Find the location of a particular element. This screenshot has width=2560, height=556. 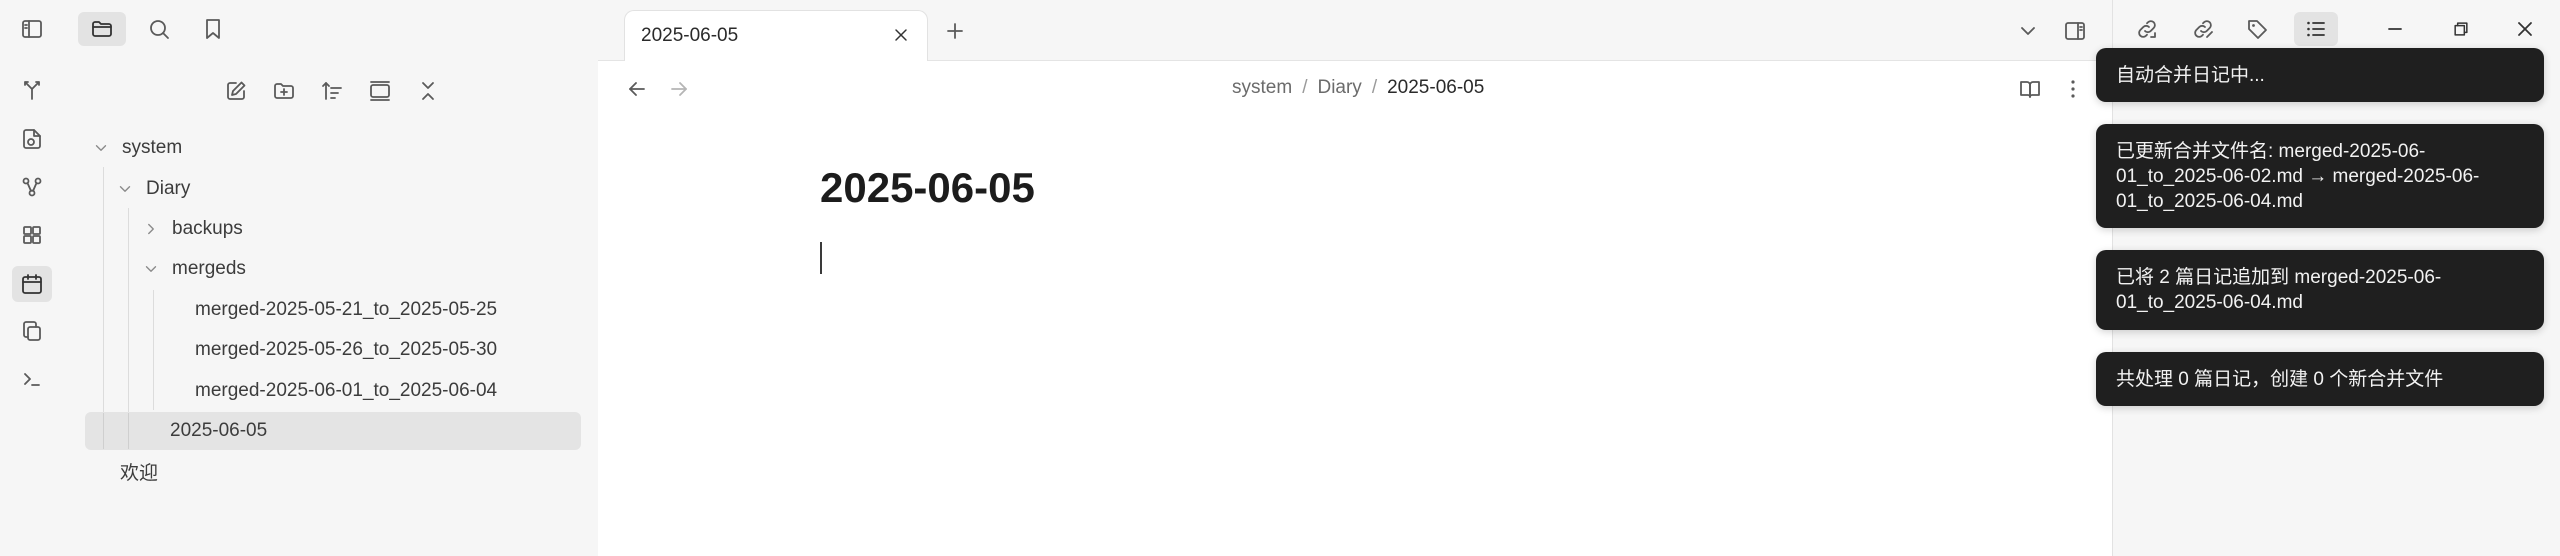

new-note-icon is located at coordinates (236, 91).